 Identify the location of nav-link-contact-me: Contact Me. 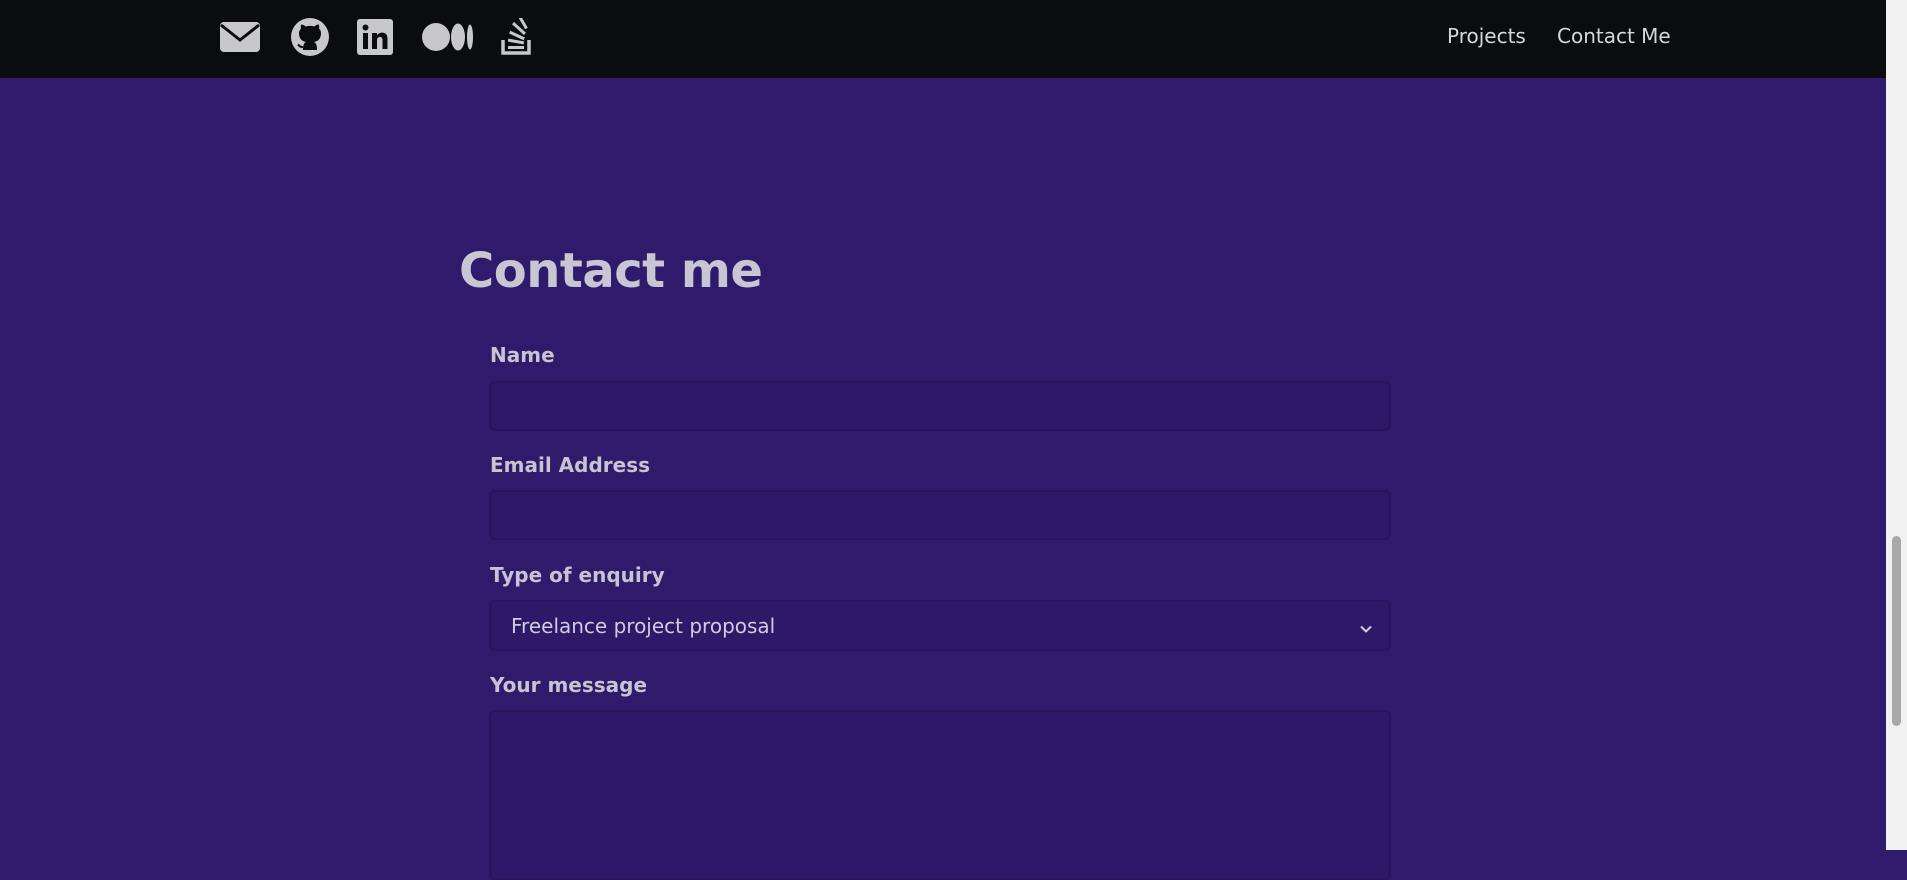
(1614, 36).